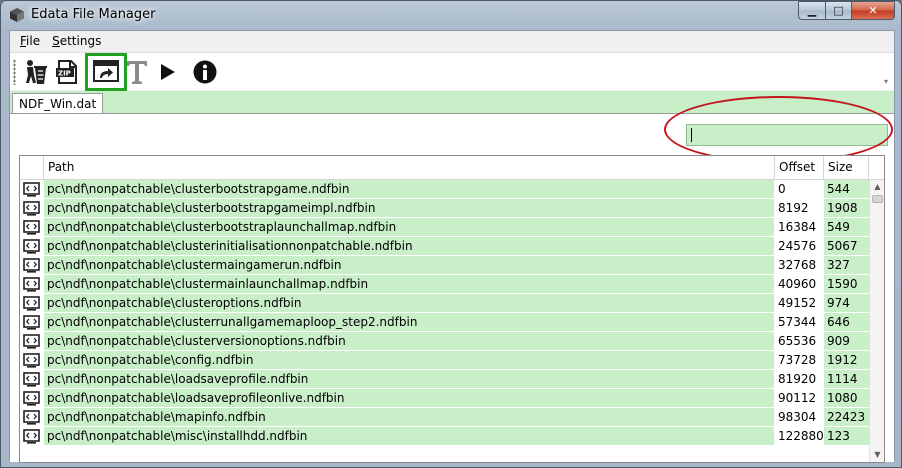  I want to click on offset-cell: 73728, so click(799, 360).